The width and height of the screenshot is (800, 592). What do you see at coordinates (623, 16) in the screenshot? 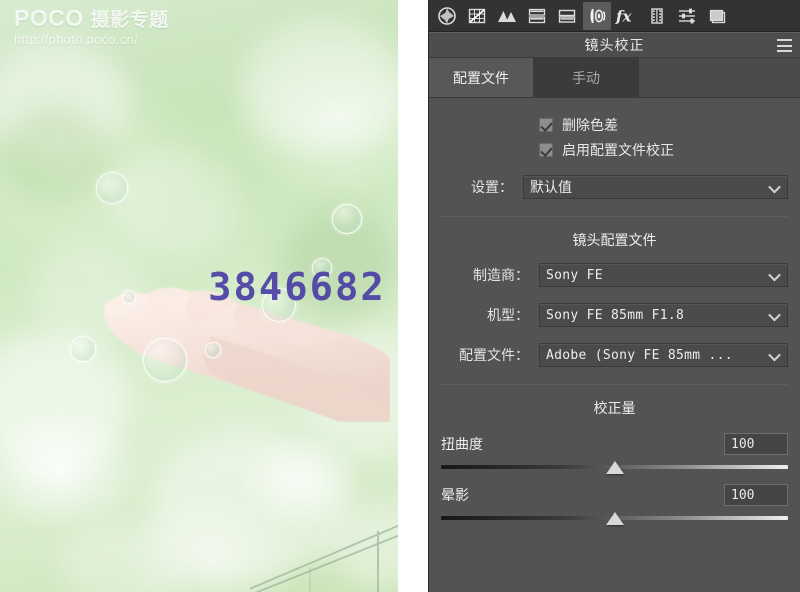
I see `svg-text: fx` at bounding box center [623, 16].